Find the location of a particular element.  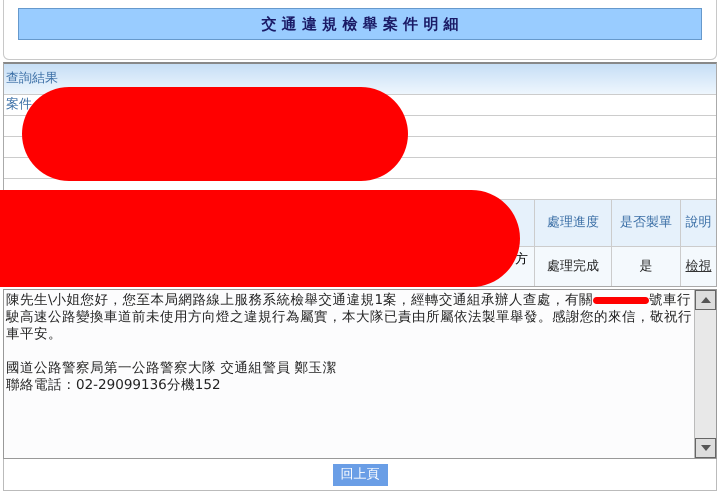

message-text: 陳先生\小姐您好，您至本局網路線上服務系統檢舉交通違規1案，經轉交通組承辦人查處，有關 號車行駛高速公路變換車道前未使用方向燈之違規行為屬實，本大隊已責由所屬依法製單舉發。感謝您的來信，敬祝行車平安。 is located at coordinates (349, 317).